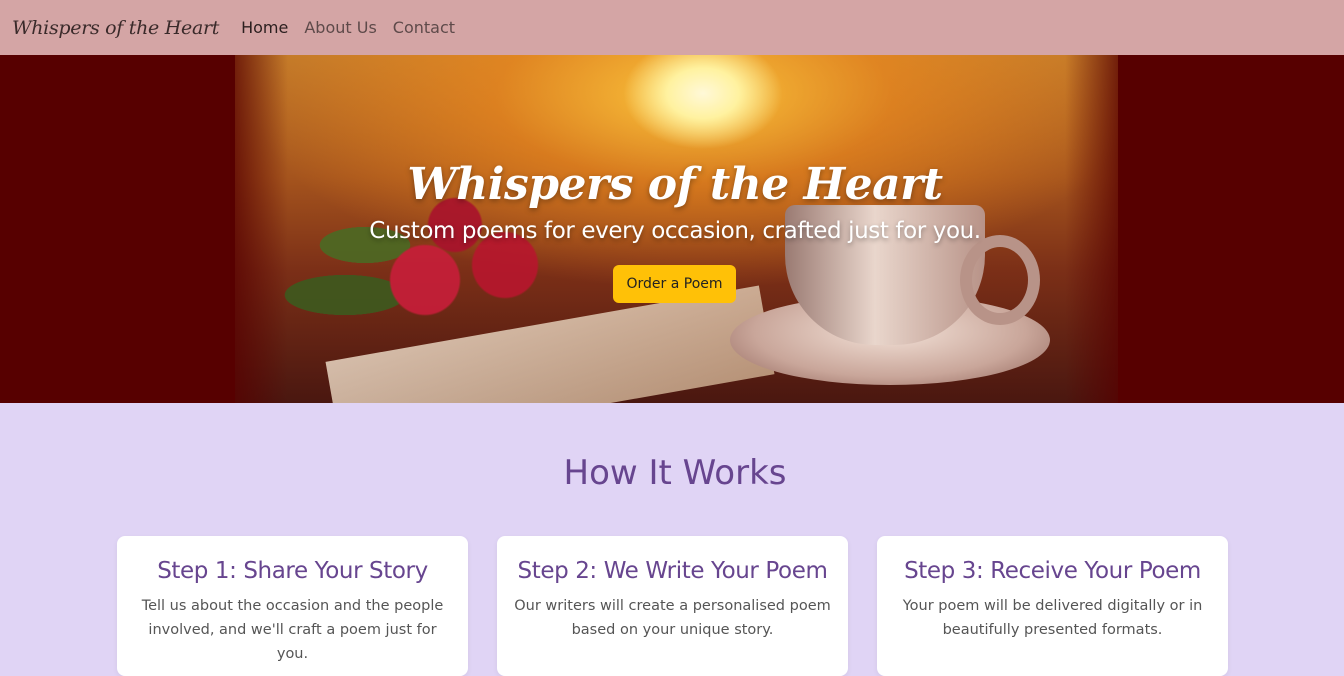 The width and height of the screenshot is (1344, 676). I want to click on step-title-2: Step 2: We Write Your Poem, so click(672, 571).